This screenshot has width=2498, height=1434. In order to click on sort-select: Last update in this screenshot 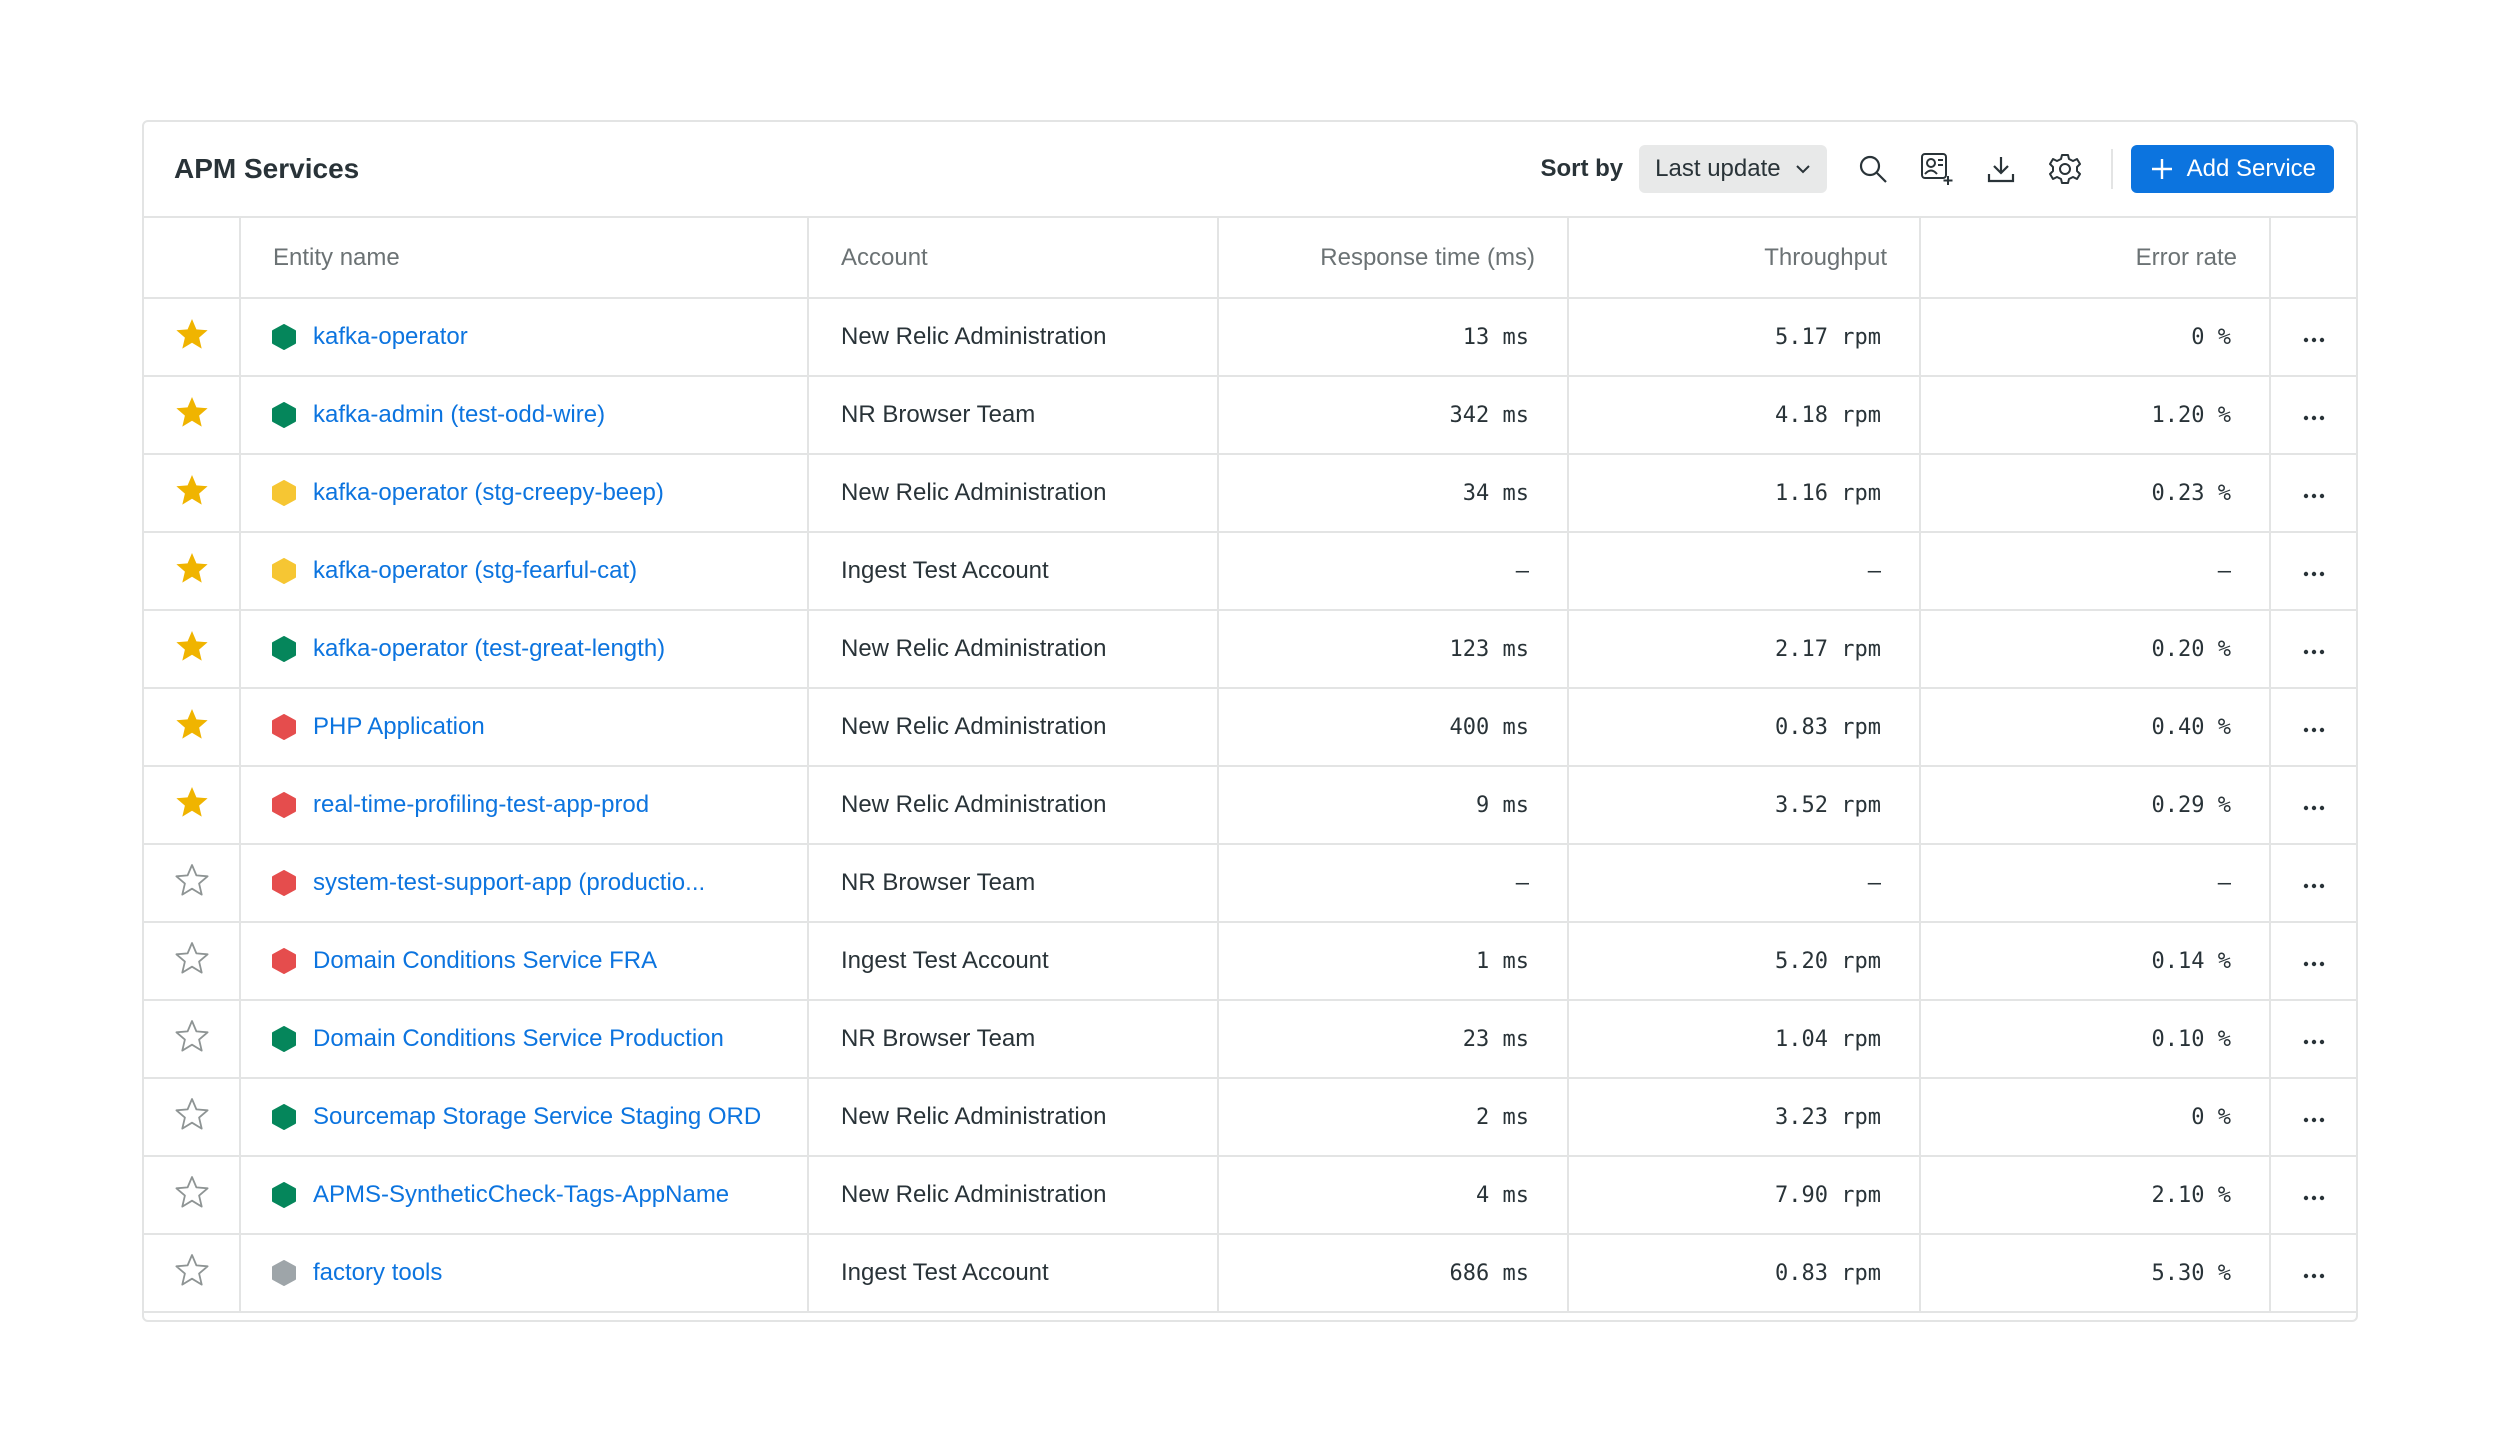, I will do `click(1733, 169)`.